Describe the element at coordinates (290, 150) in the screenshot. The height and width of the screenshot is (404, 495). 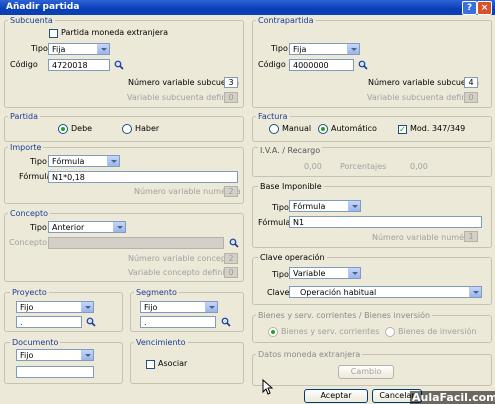
I see `iva-group-label: I.V.A. / Recargo` at that location.